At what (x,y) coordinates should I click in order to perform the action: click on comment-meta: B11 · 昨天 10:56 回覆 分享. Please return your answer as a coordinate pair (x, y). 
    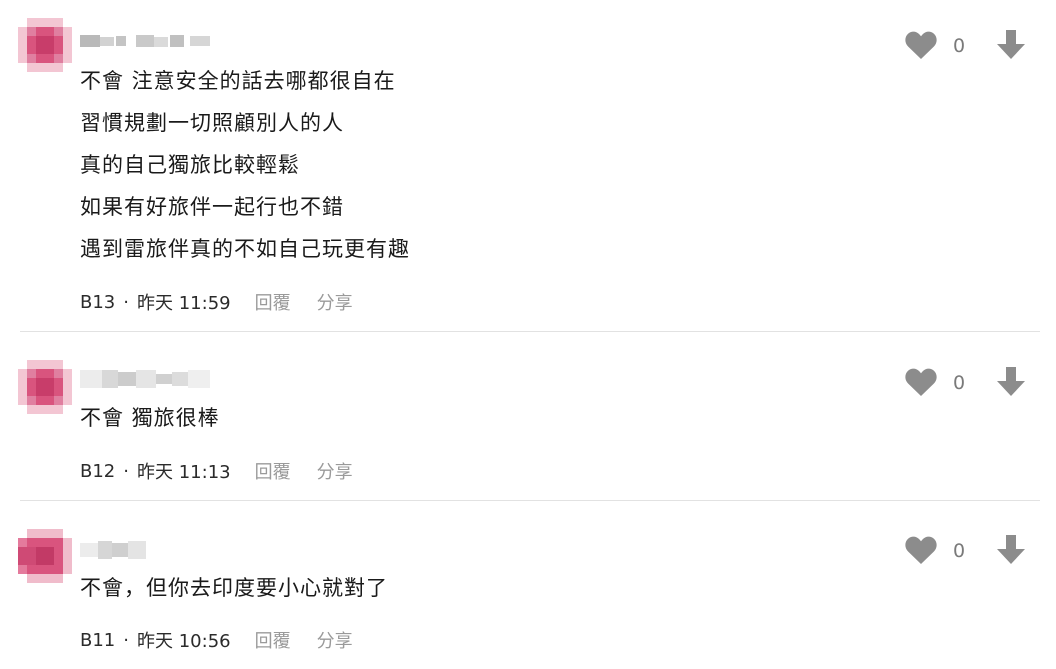
    Looking at the image, I should click on (216, 640).